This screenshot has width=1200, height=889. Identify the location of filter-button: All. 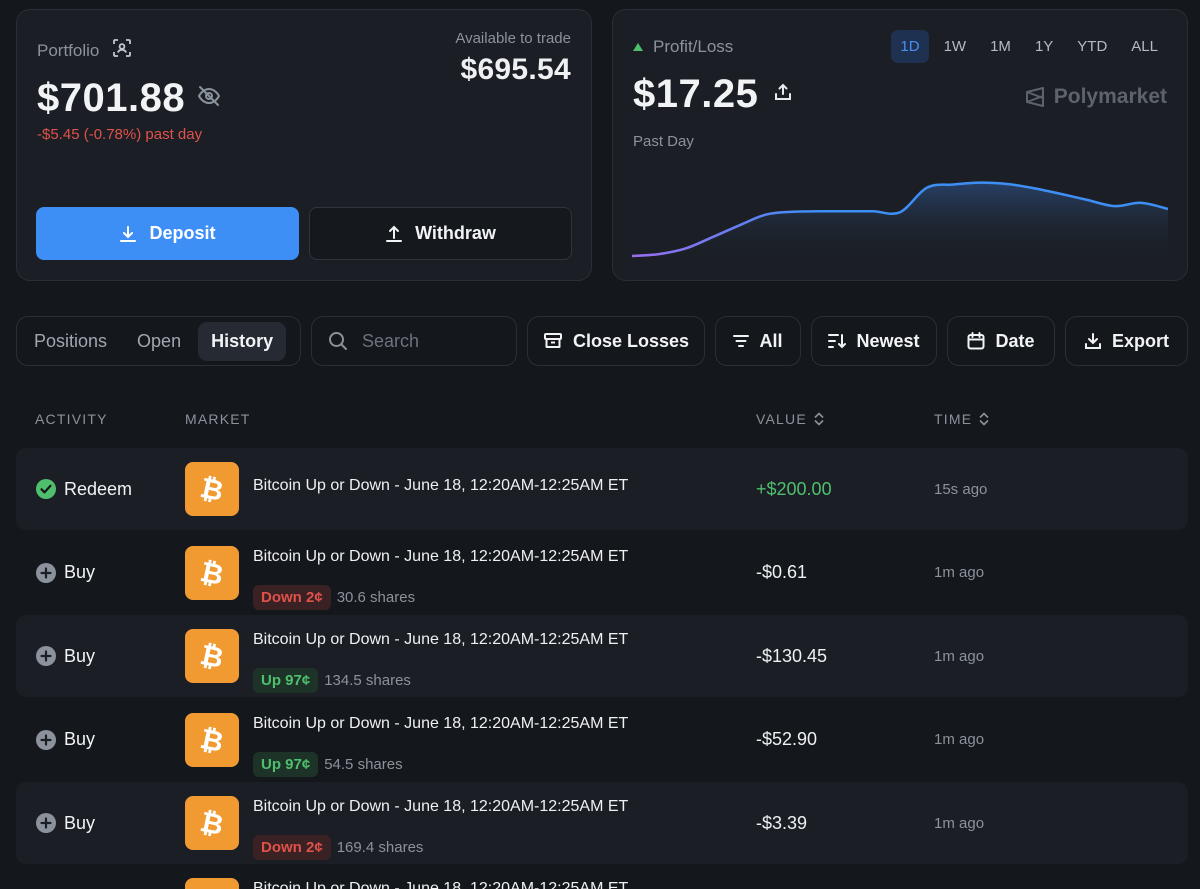
(758, 341).